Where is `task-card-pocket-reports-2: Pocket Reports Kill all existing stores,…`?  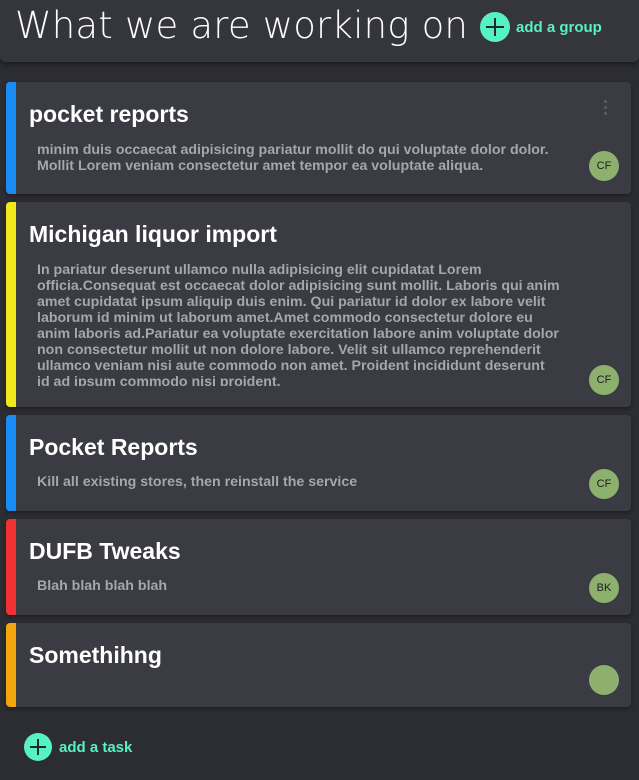
task-card-pocket-reports-2: Pocket Reports Kill all existing stores,… is located at coordinates (318, 463).